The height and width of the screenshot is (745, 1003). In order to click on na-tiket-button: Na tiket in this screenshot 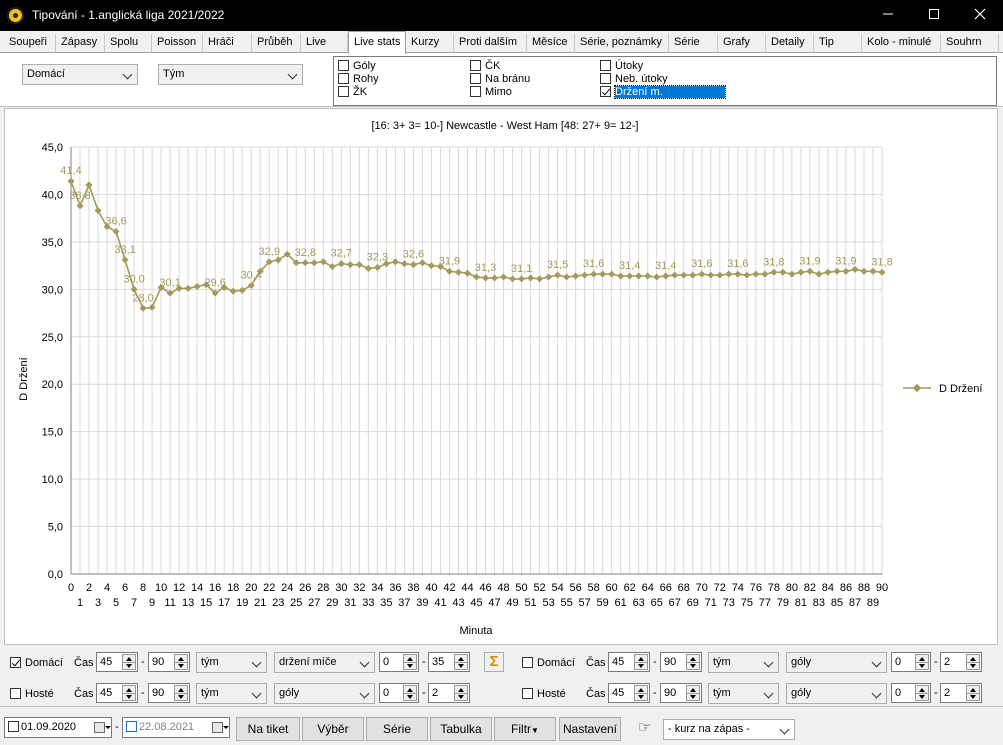, I will do `click(268, 729)`.